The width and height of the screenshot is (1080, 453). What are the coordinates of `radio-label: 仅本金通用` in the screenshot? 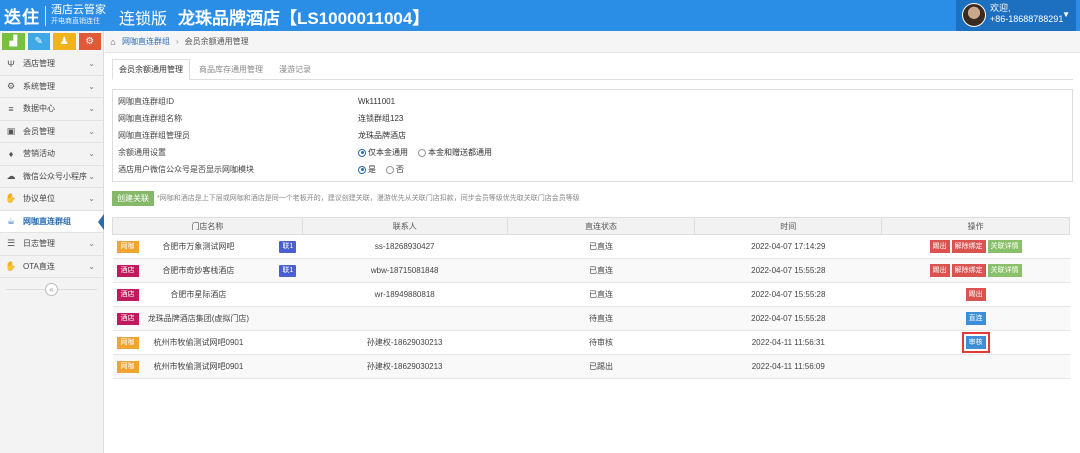 It's located at (388, 152).